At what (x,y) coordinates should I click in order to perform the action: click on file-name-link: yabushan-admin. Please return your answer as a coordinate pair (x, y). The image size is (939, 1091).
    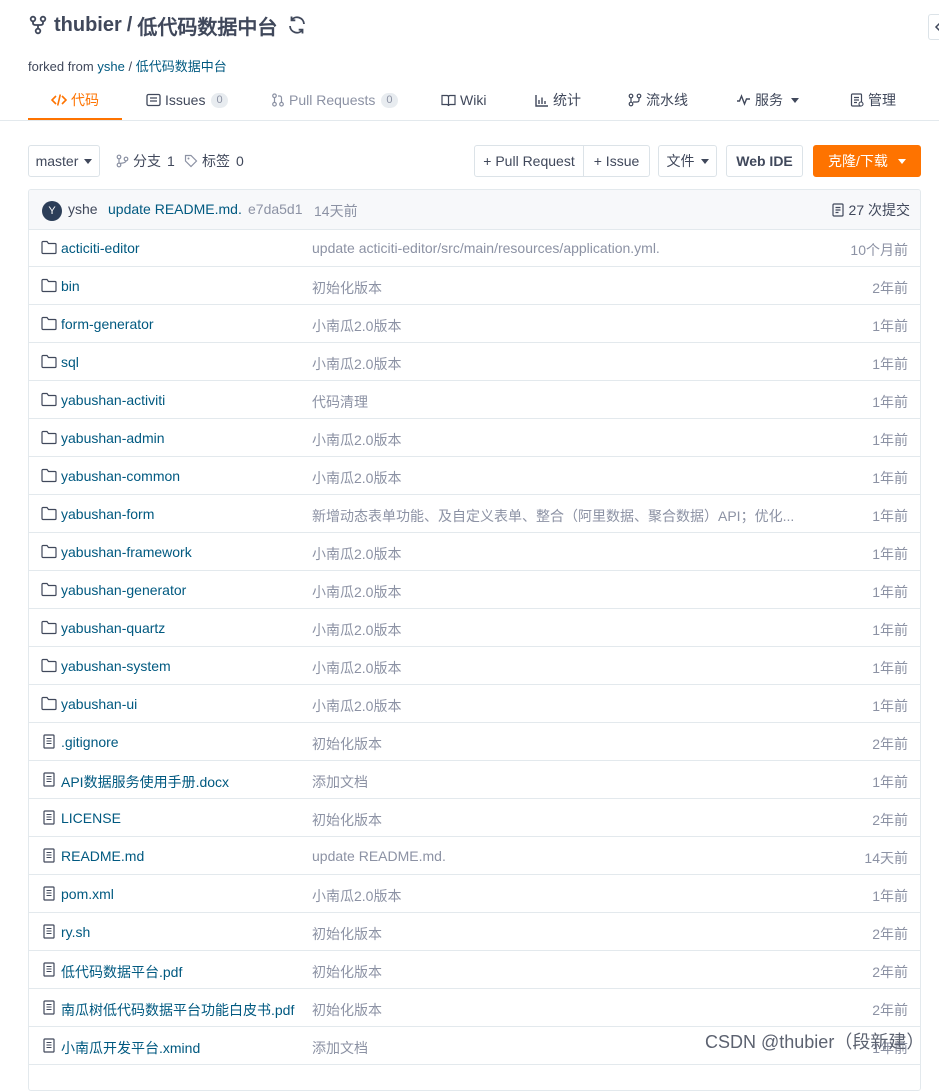
    Looking at the image, I should click on (113, 438).